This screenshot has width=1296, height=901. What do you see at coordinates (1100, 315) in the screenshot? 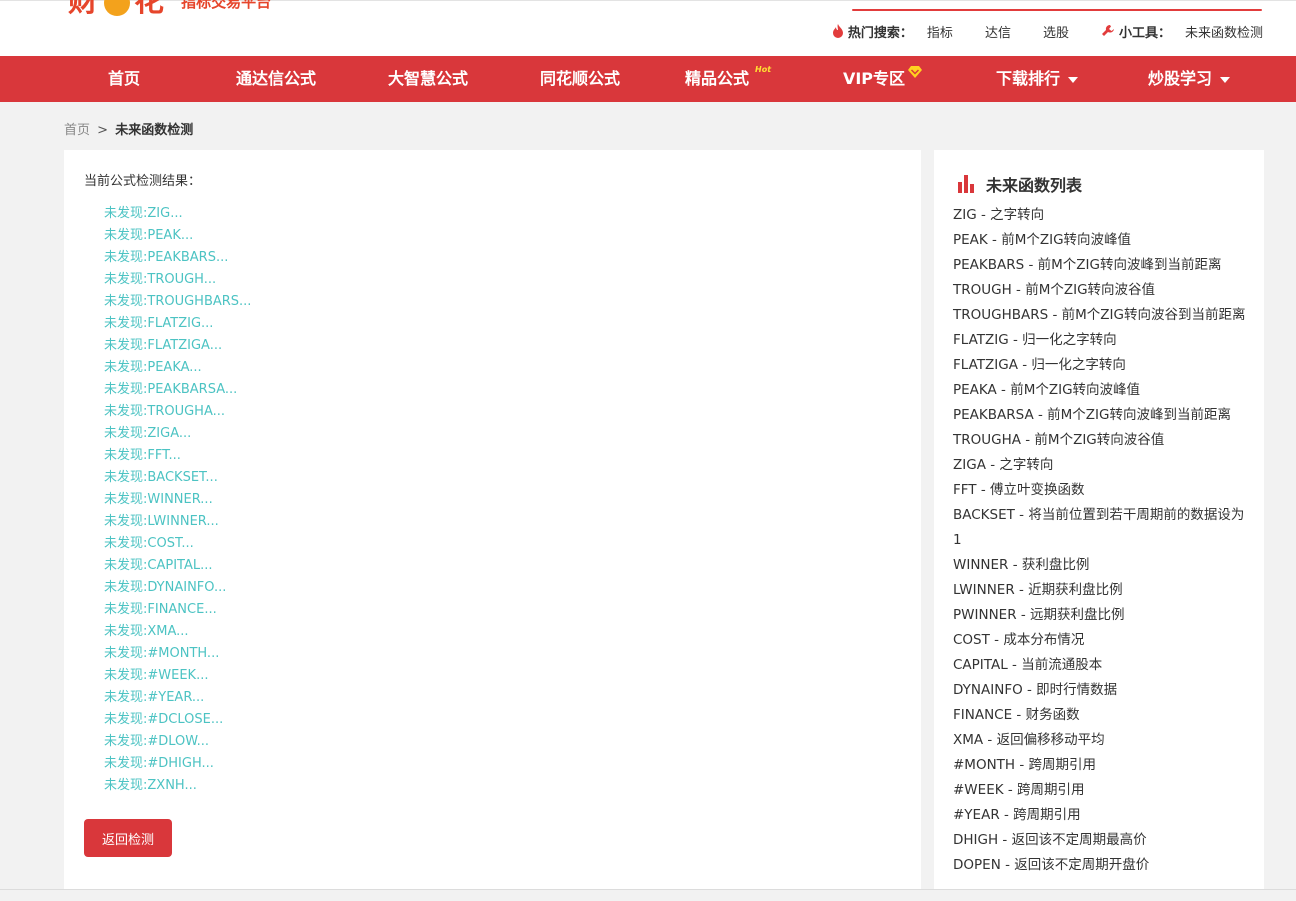
I see `function-list-item: TROUGHBARS - 前M个ZIG转向波谷到当前距离` at bounding box center [1100, 315].